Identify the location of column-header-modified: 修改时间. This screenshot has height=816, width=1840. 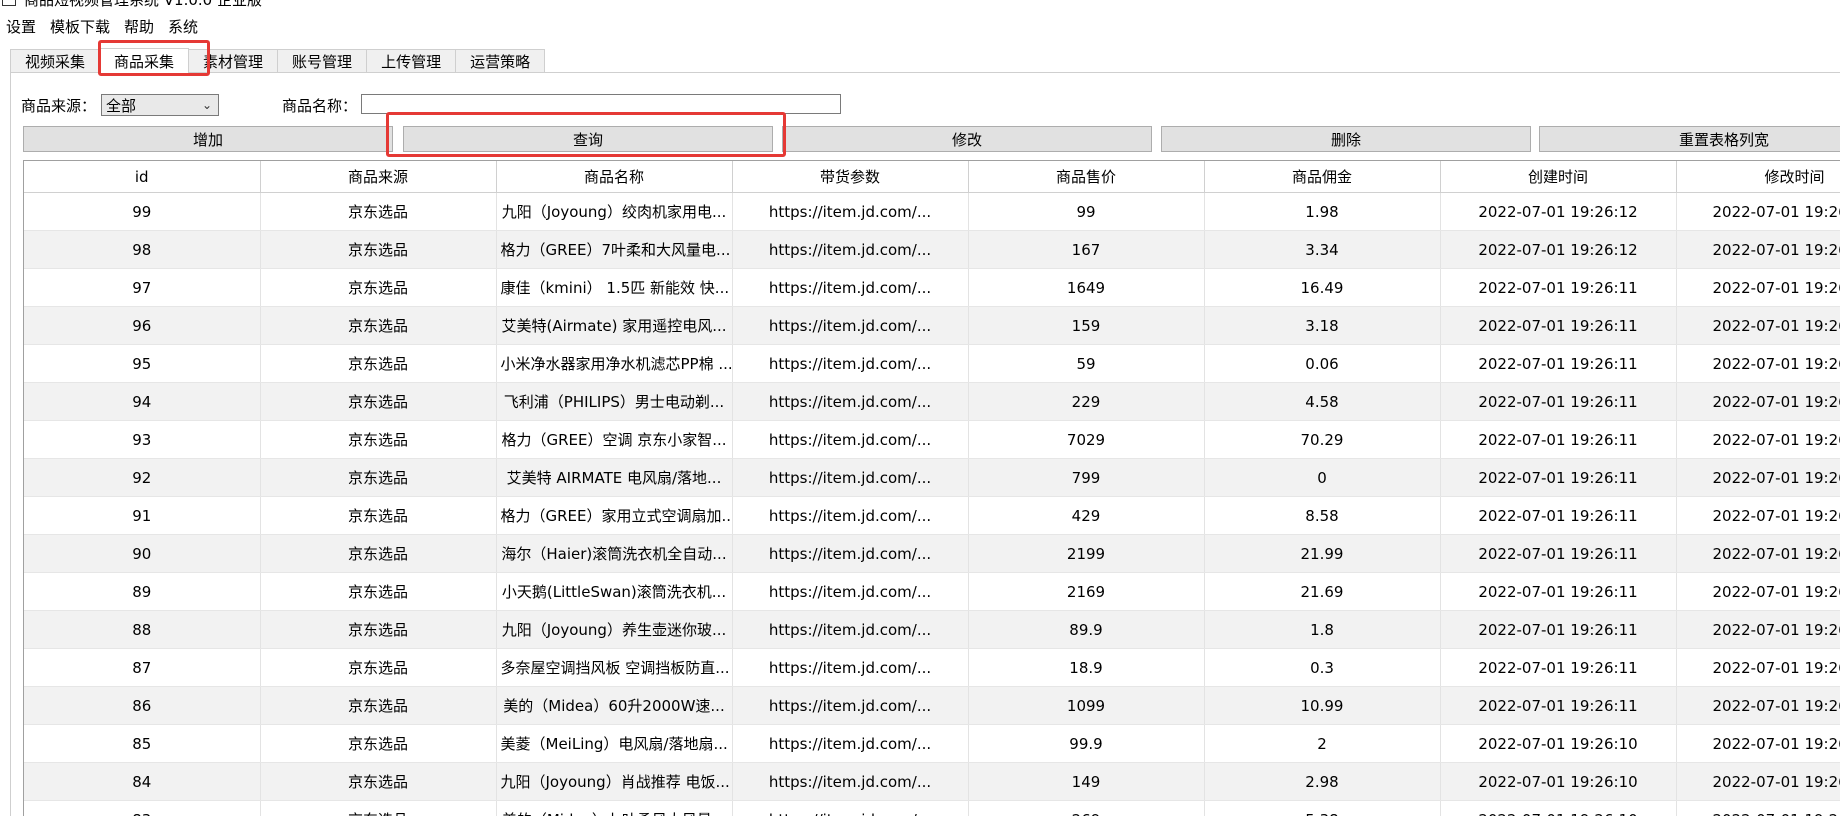
(1758, 177).